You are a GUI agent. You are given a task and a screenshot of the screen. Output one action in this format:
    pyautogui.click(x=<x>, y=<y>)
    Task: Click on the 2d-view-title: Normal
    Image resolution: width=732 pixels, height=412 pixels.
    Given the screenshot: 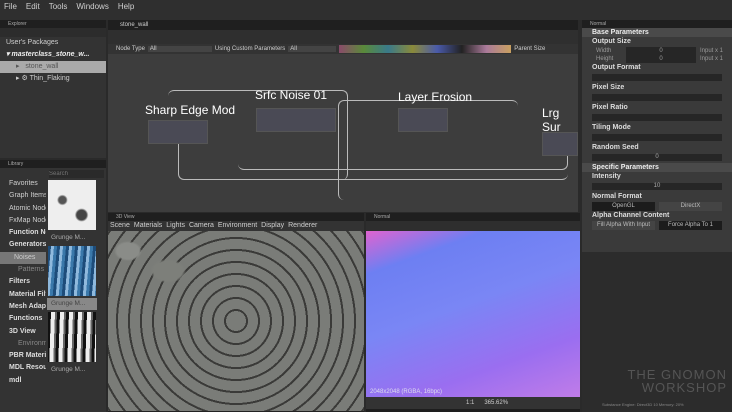 What is the action you would take?
    pyautogui.click(x=473, y=217)
    